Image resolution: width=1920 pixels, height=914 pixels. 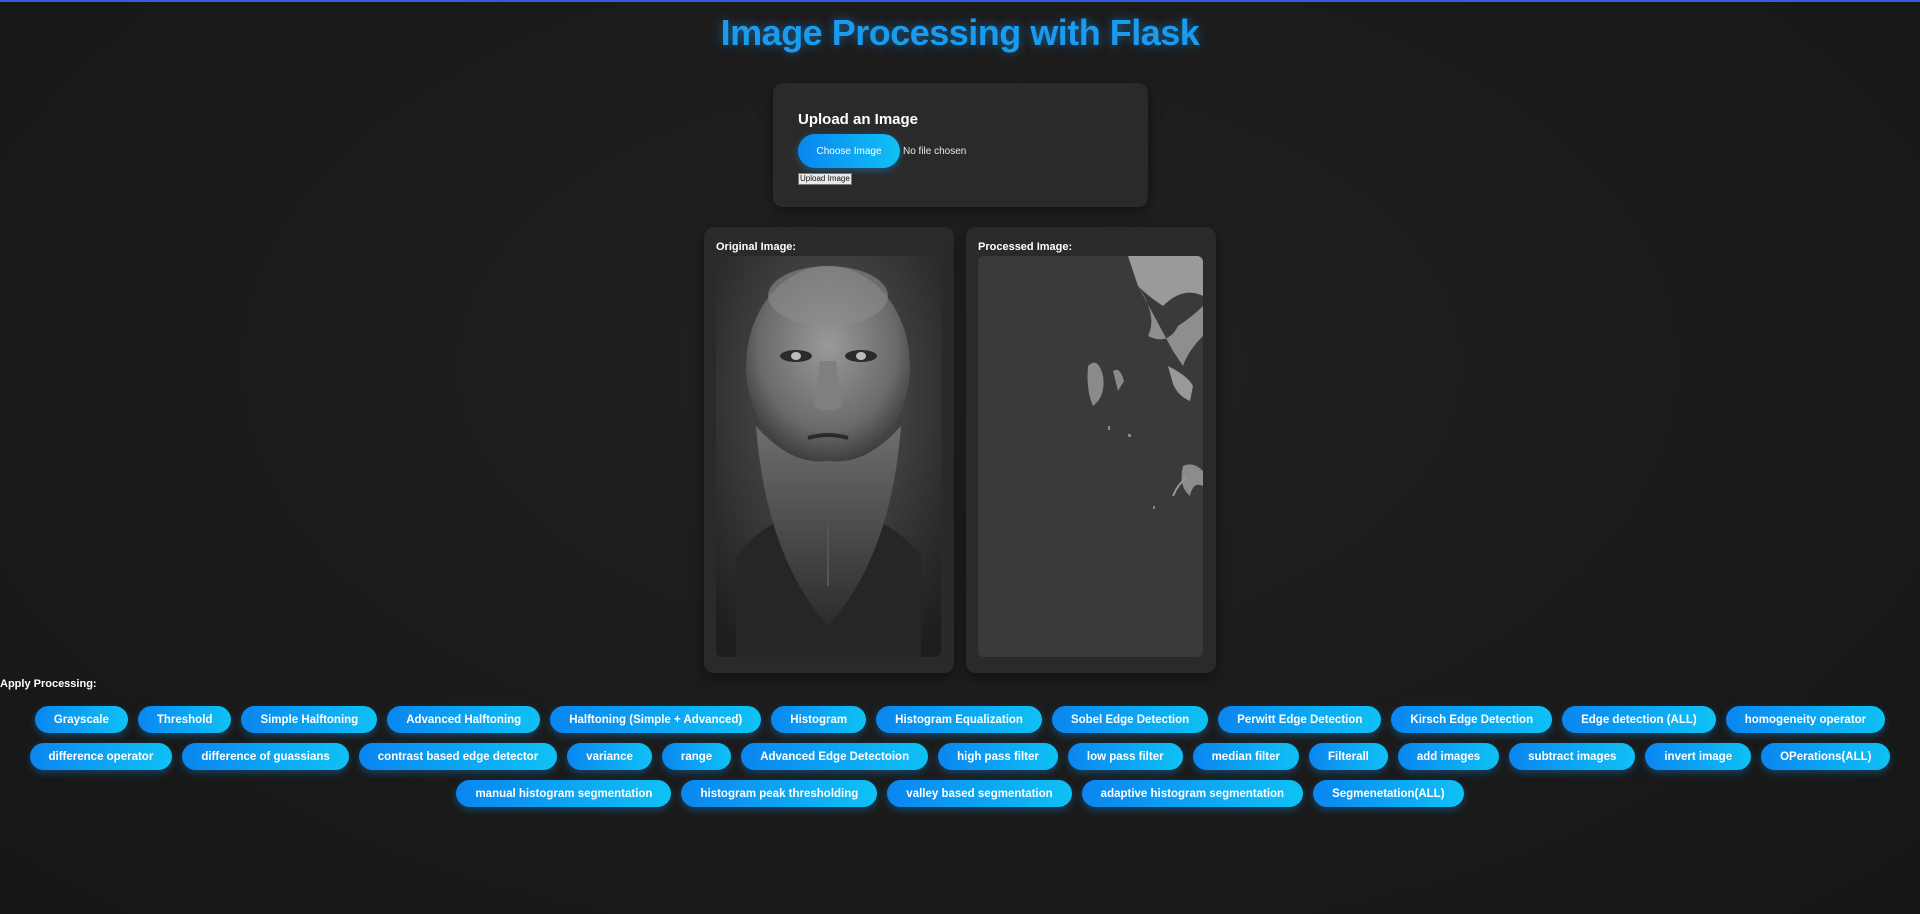 What do you see at coordinates (309, 719) in the screenshot?
I see `simple-halftoning-button: Simple Halftoning` at bounding box center [309, 719].